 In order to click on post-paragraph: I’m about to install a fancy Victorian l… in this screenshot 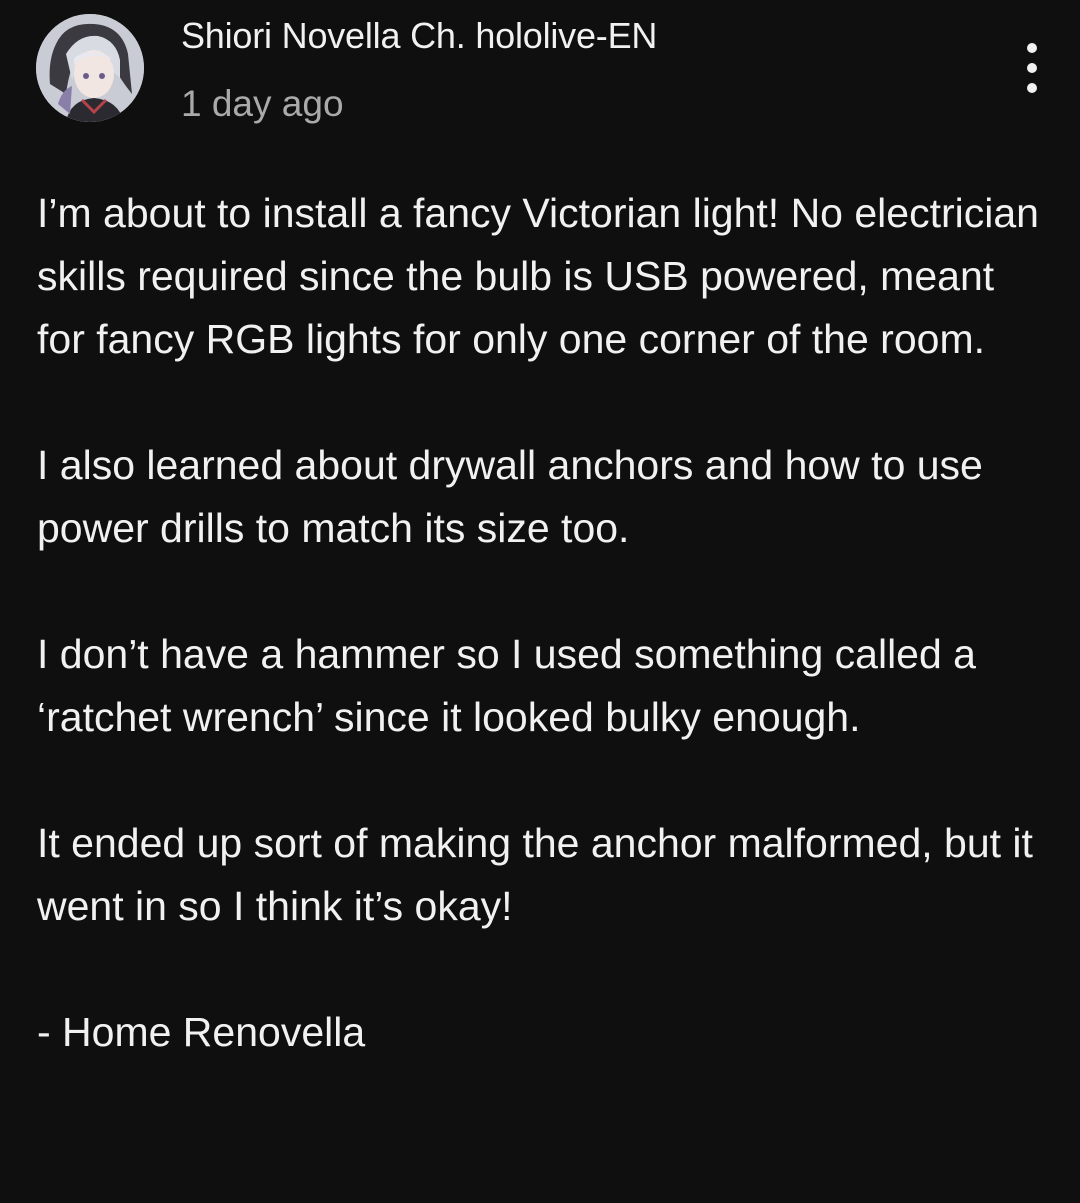, I will do `click(538, 276)`.